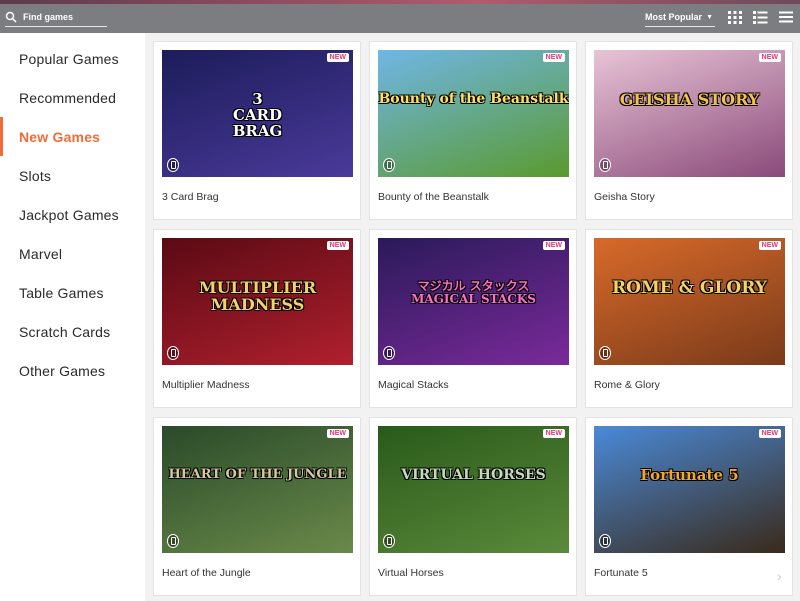 The height and width of the screenshot is (601, 800). I want to click on sidebar-item-recommended: Recommended, so click(72, 97).